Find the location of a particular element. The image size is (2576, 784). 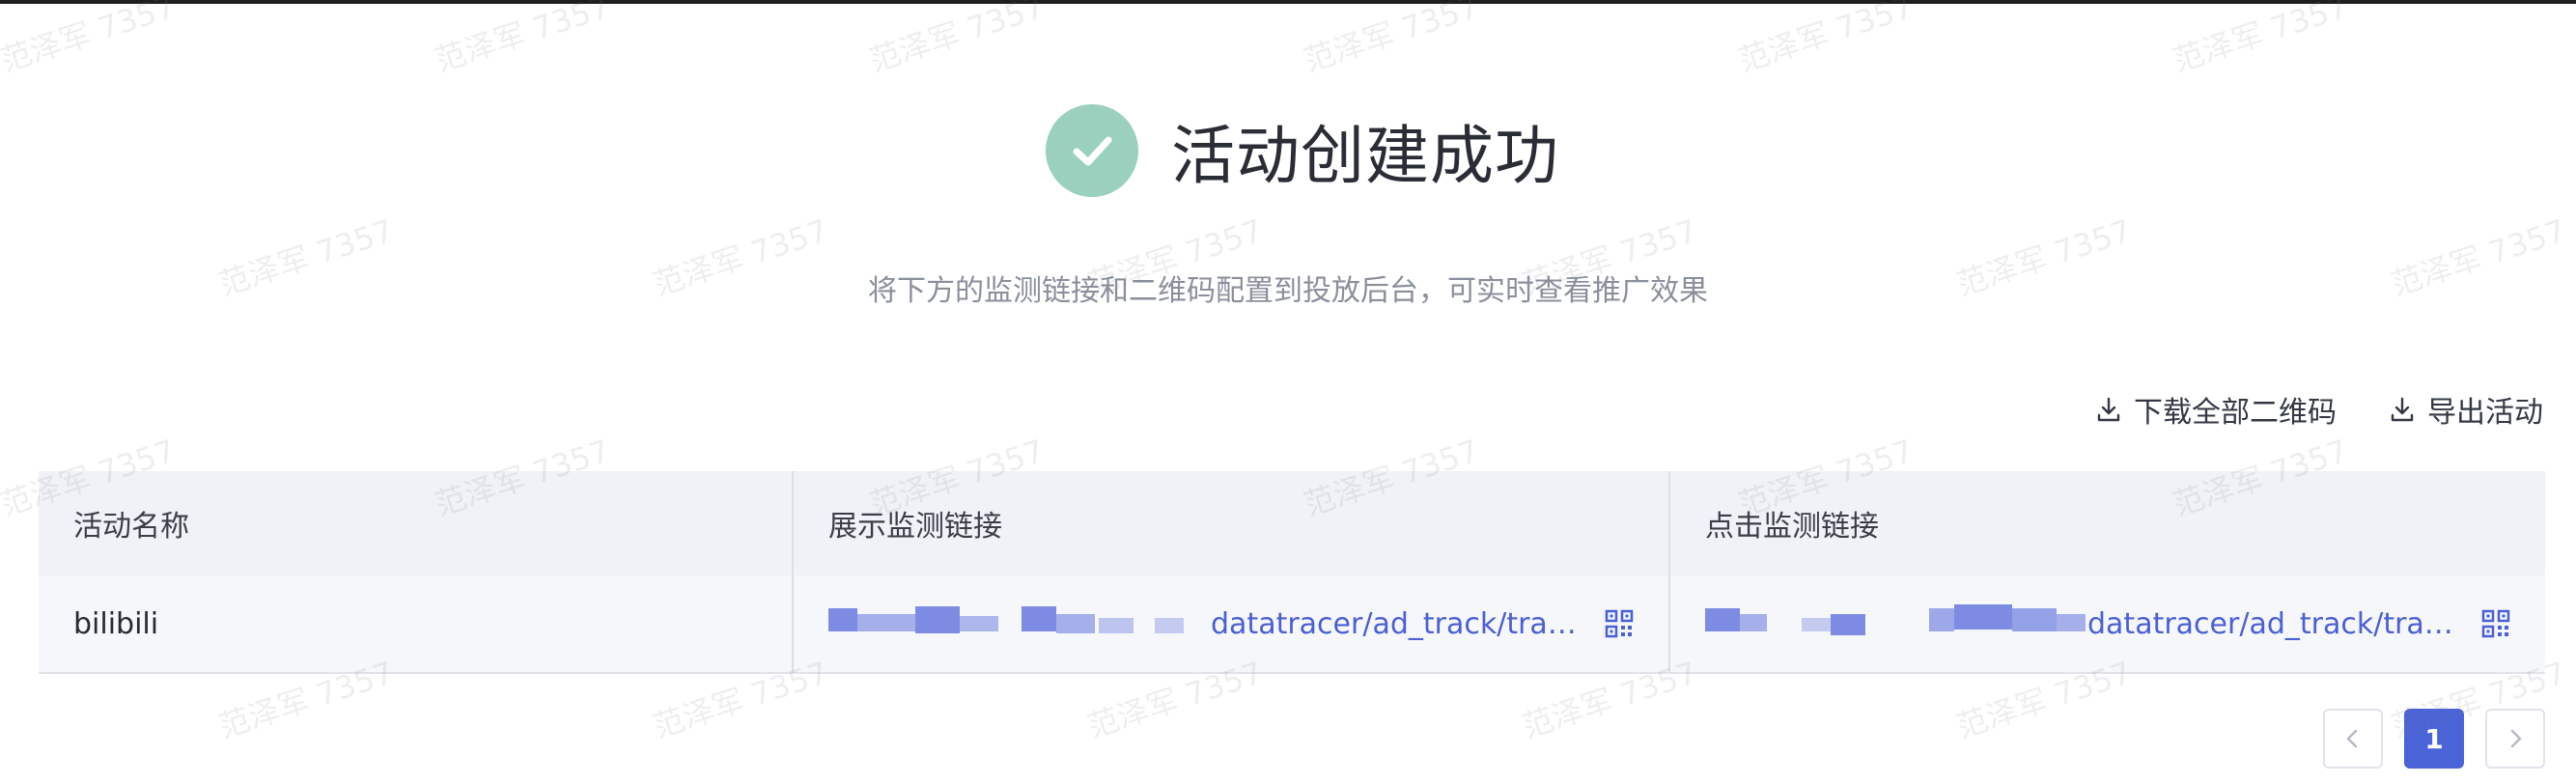

success-subtitle: 将下方的监测链接和二维码配置到投放后台，可实时查看推广效果 is located at coordinates (1288, 291).